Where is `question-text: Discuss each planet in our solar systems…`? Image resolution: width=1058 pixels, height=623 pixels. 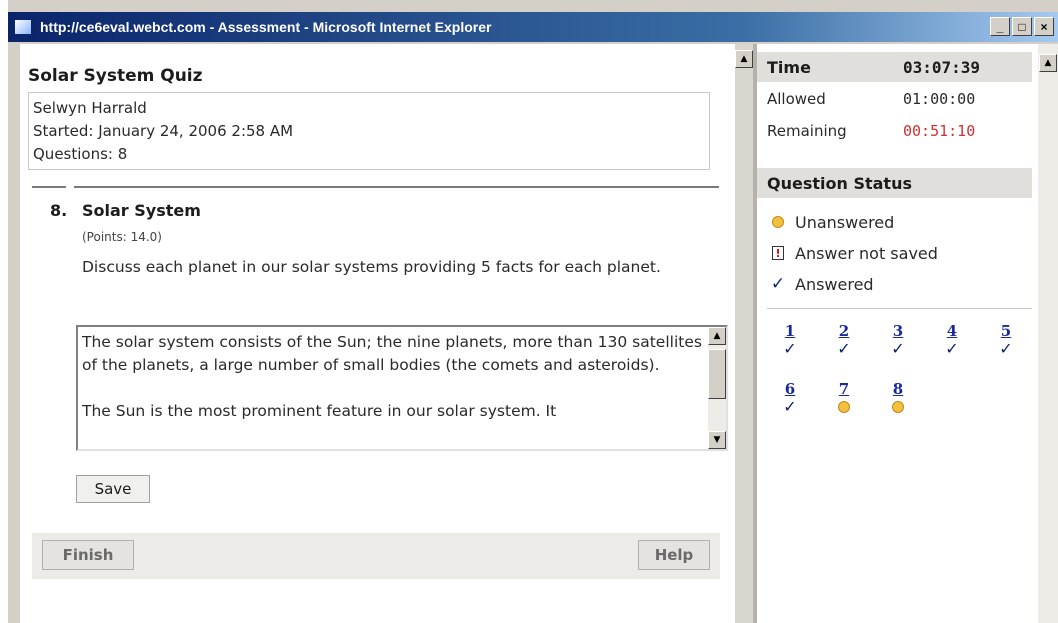 question-text: Discuss each planet in our solar systems… is located at coordinates (371, 267).